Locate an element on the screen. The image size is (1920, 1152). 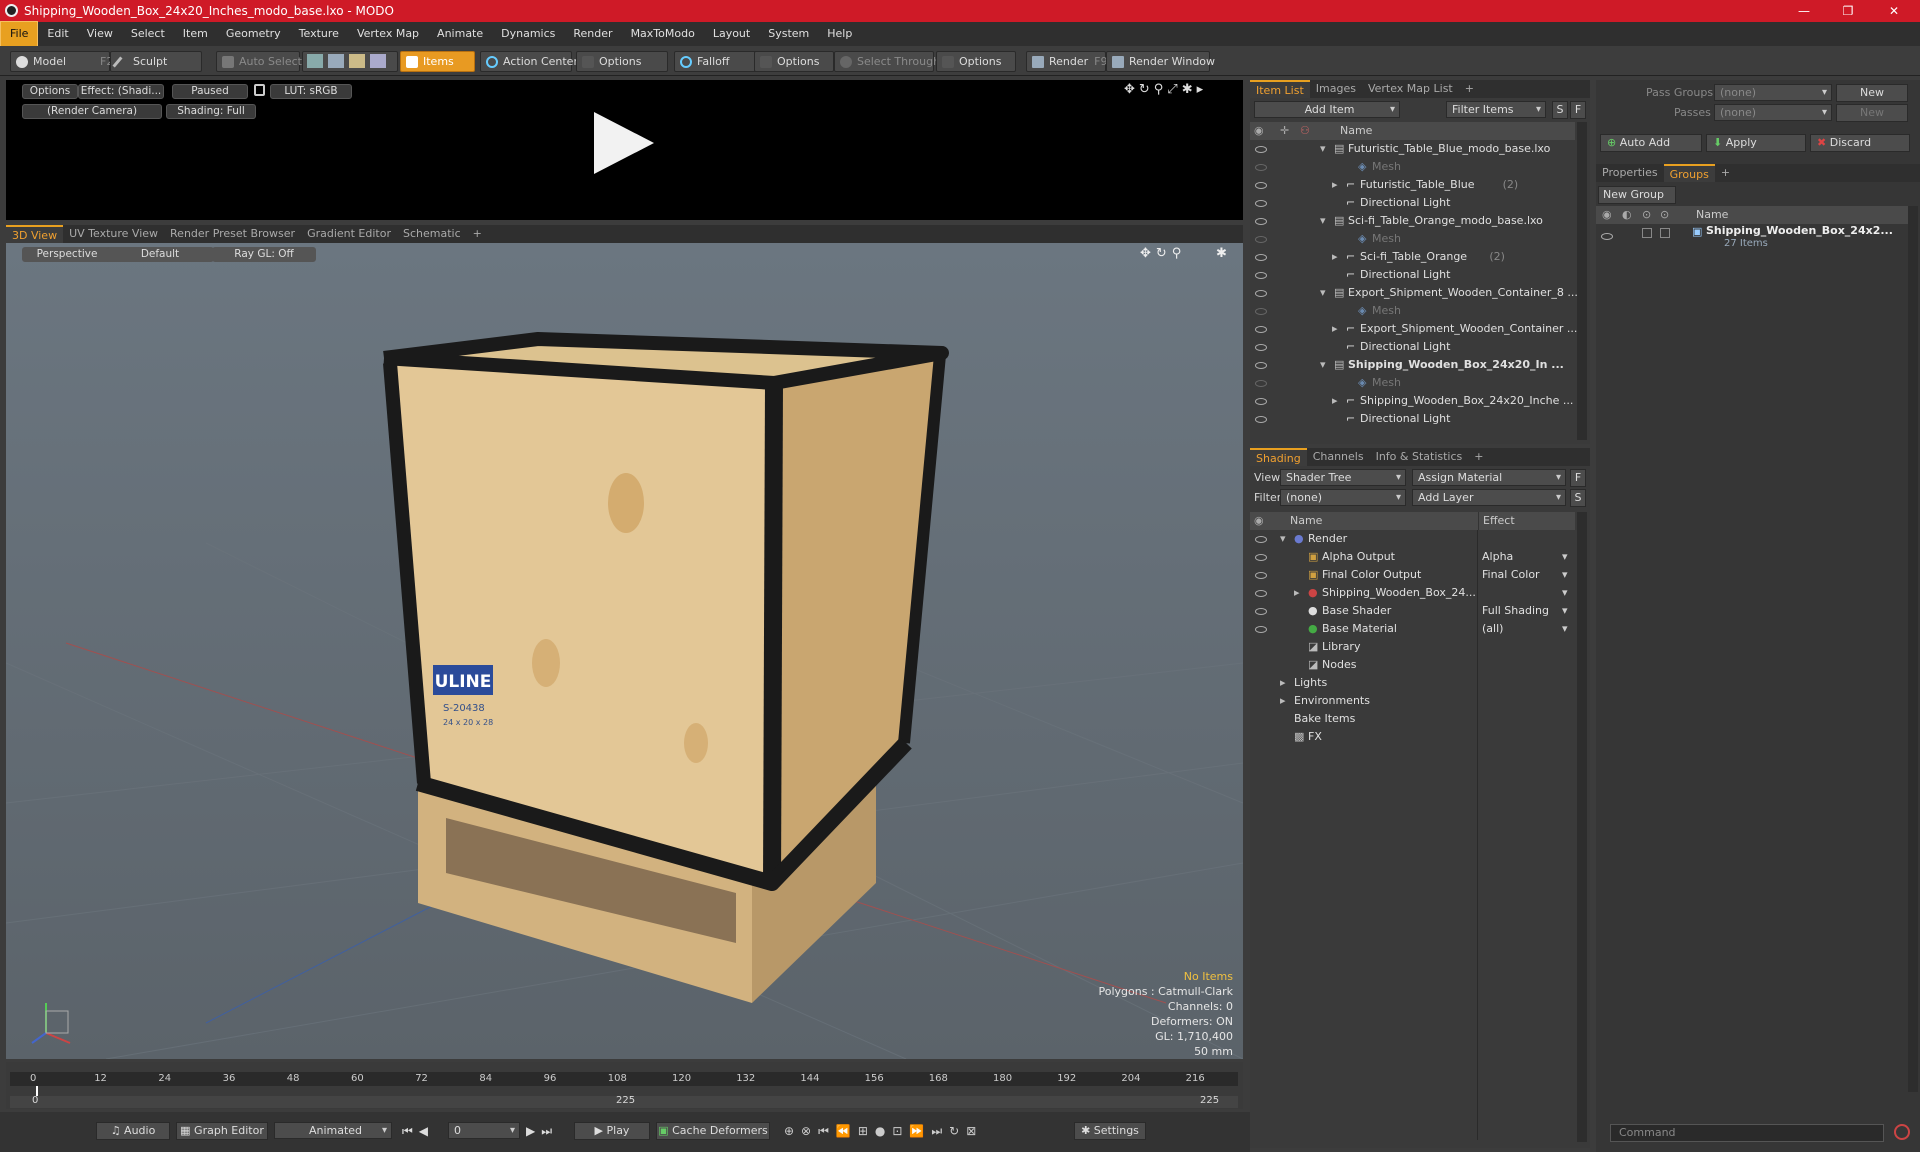
action-center-options: Options is located at coordinates (622, 61).